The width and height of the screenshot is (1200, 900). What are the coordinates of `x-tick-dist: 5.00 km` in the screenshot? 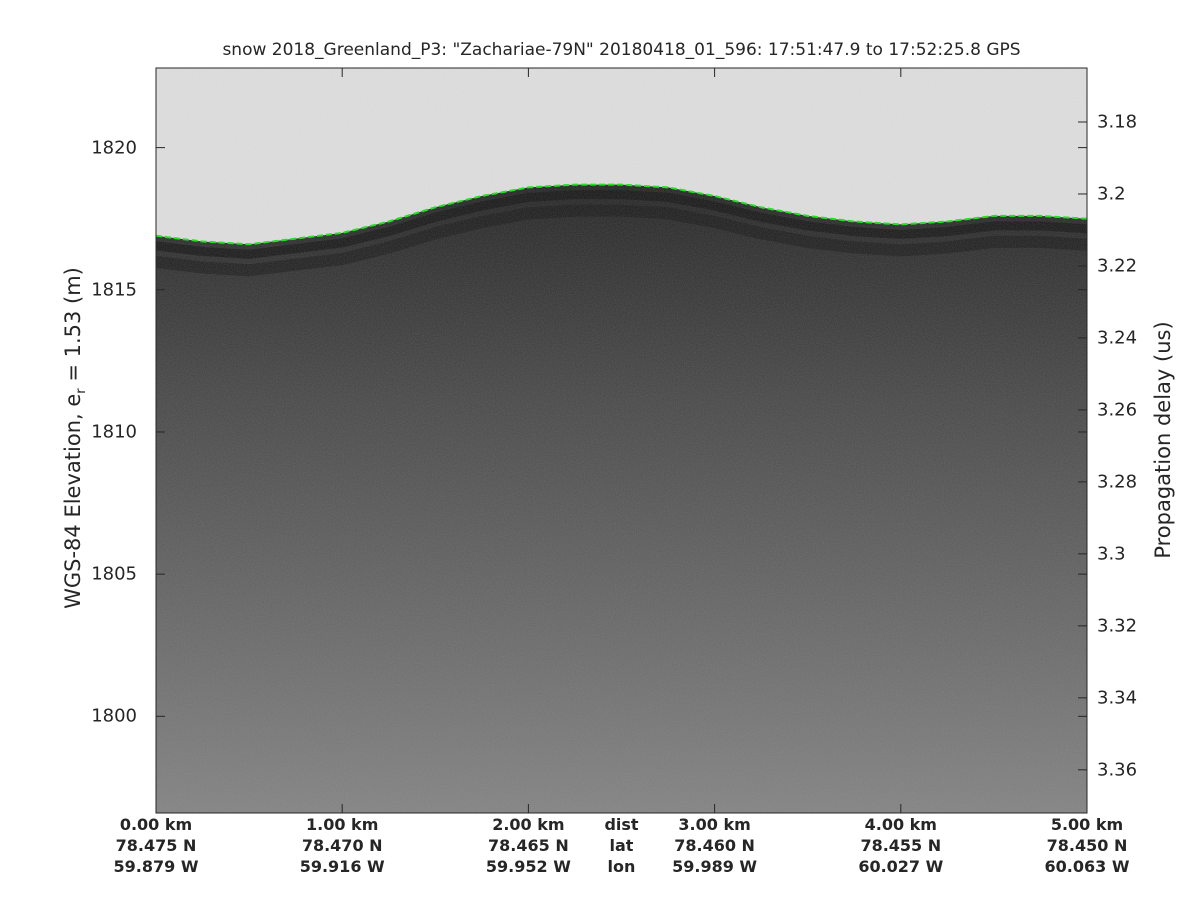 It's located at (1087, 824).